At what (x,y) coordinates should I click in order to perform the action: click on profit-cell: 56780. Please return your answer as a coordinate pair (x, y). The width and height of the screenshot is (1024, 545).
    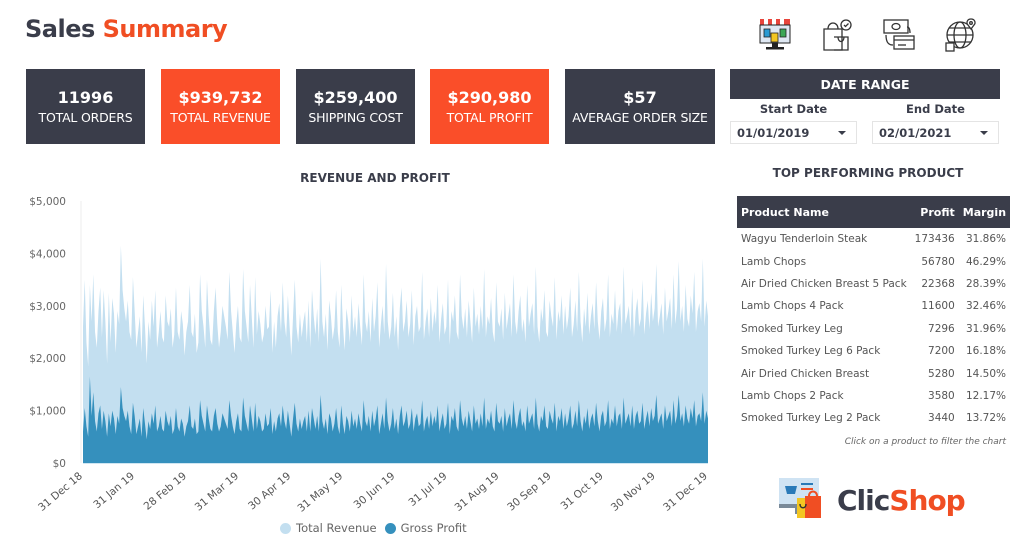
    Looking at the image, I should click on (938, 261).